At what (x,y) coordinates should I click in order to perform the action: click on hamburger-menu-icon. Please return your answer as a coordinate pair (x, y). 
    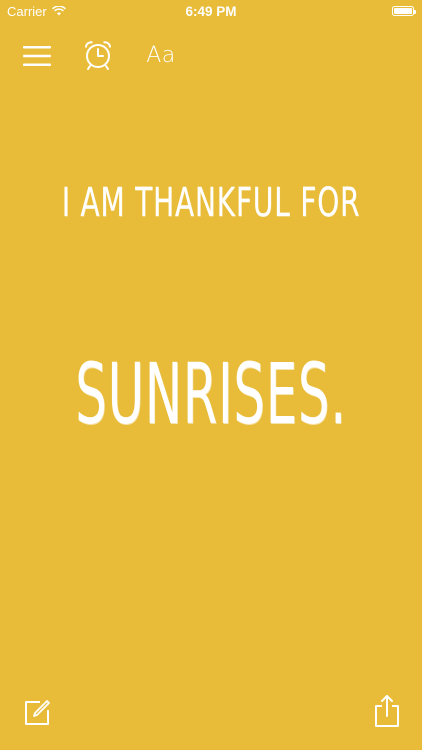
    Looking at the image, I should click on (37, 56).